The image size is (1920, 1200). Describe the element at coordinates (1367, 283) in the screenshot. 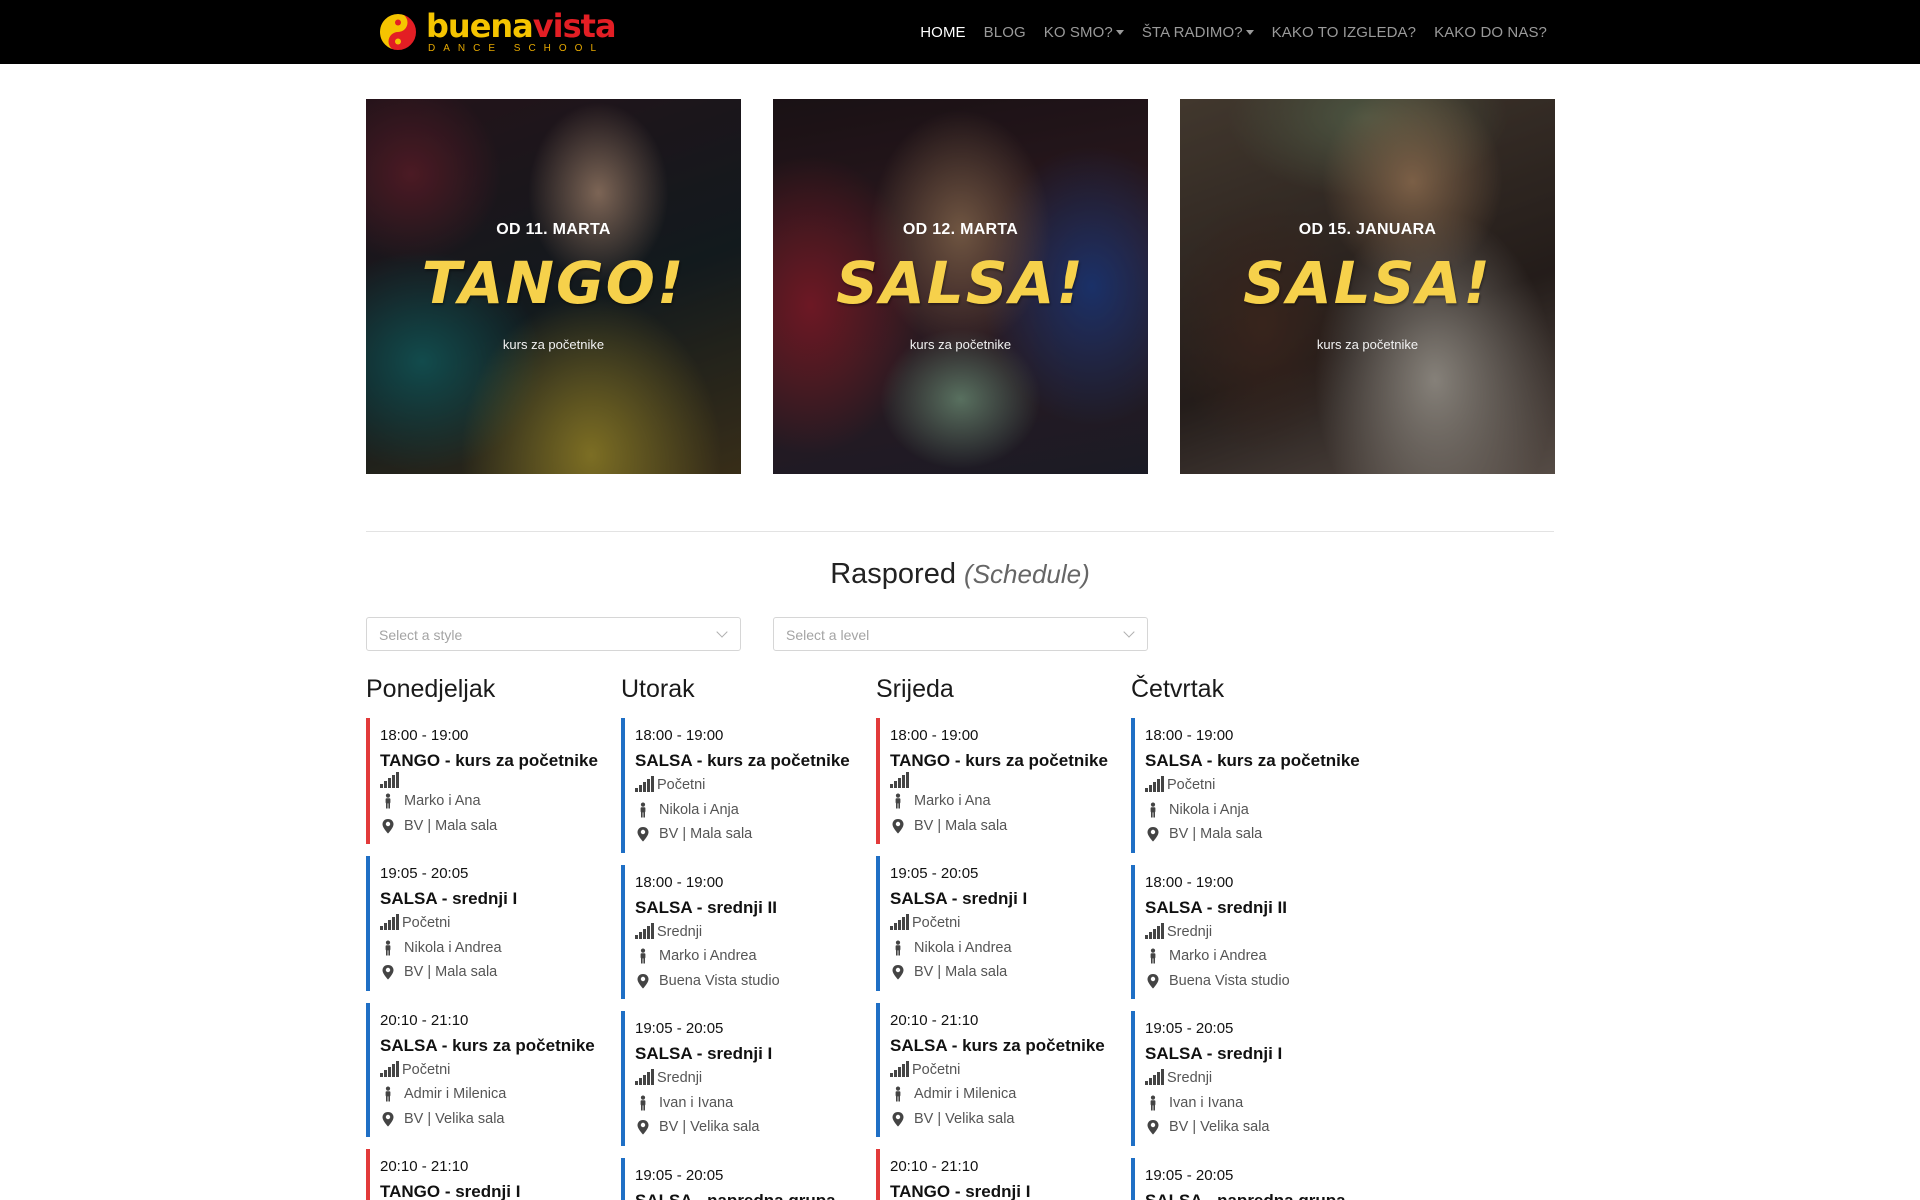

I see `promo-title: SALSA!` at that location.